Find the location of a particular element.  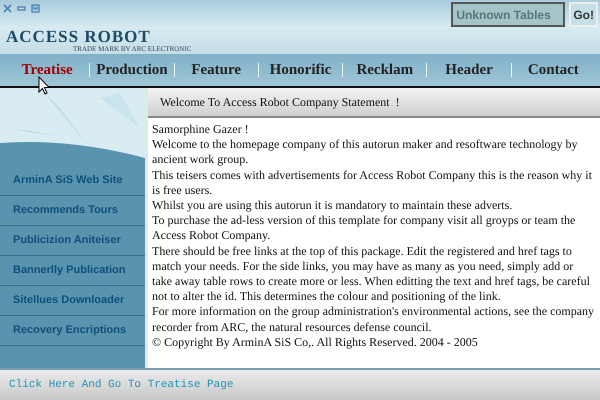

content-paragraph: This teisers comes with advertisements for Access Robot Company this is the reason why it is free users. is located at coordinates (372, 183).